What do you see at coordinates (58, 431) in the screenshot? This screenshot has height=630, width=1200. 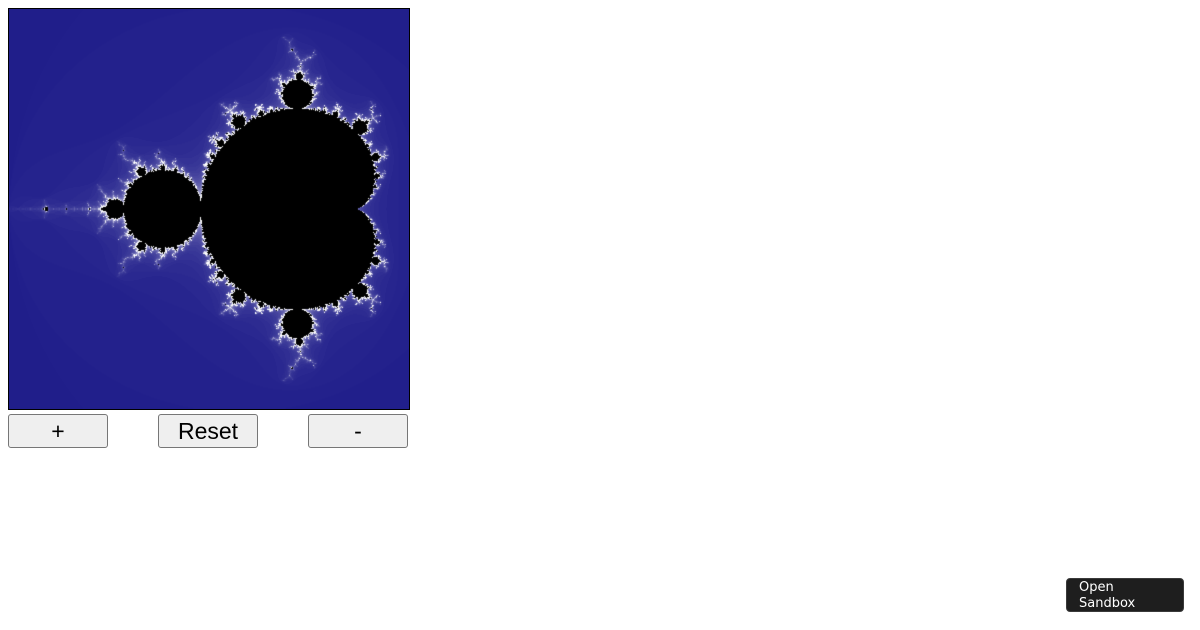 I see `zoom-in-button: +` at bounding box center [58, 431].